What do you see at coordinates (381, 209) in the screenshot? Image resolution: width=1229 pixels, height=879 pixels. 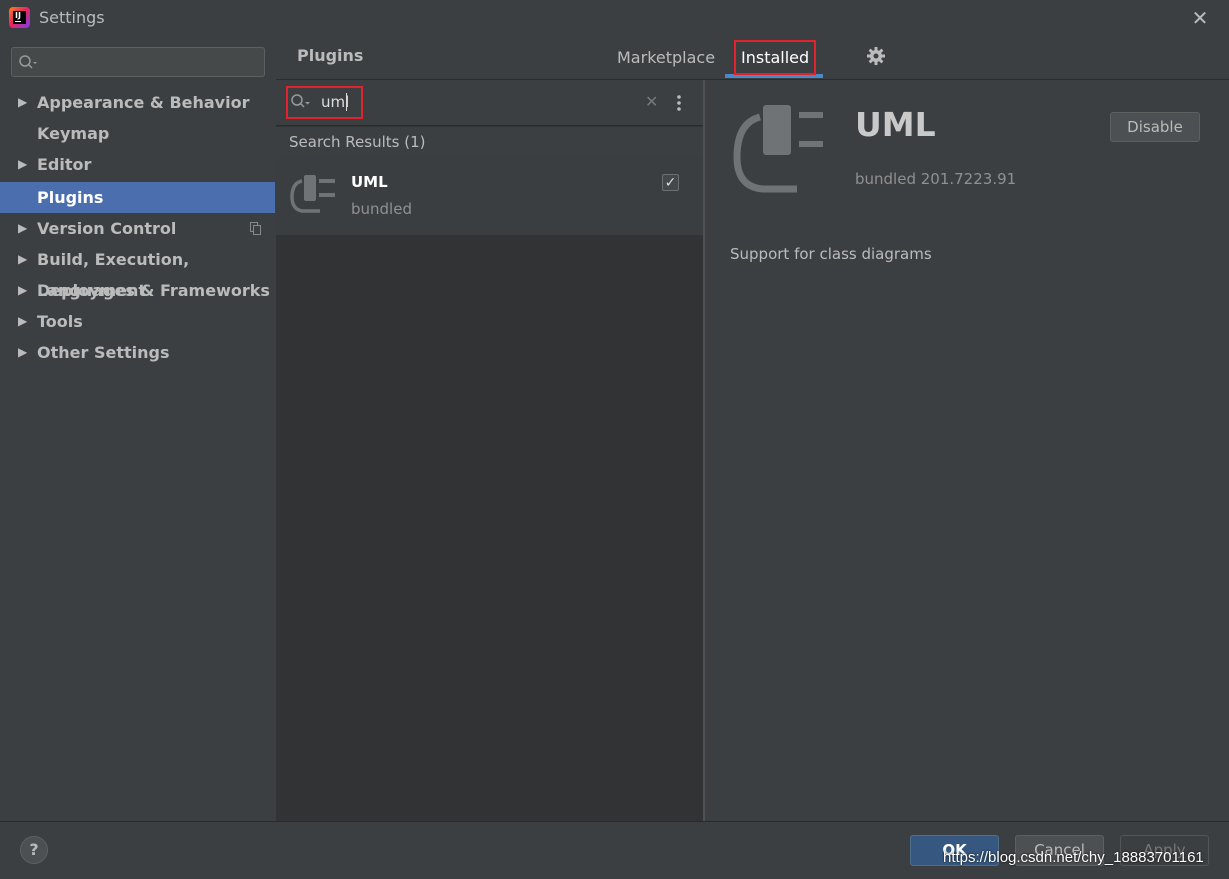 I see `plugin-bundled-label: bundled` at bounding box center [381, 209].